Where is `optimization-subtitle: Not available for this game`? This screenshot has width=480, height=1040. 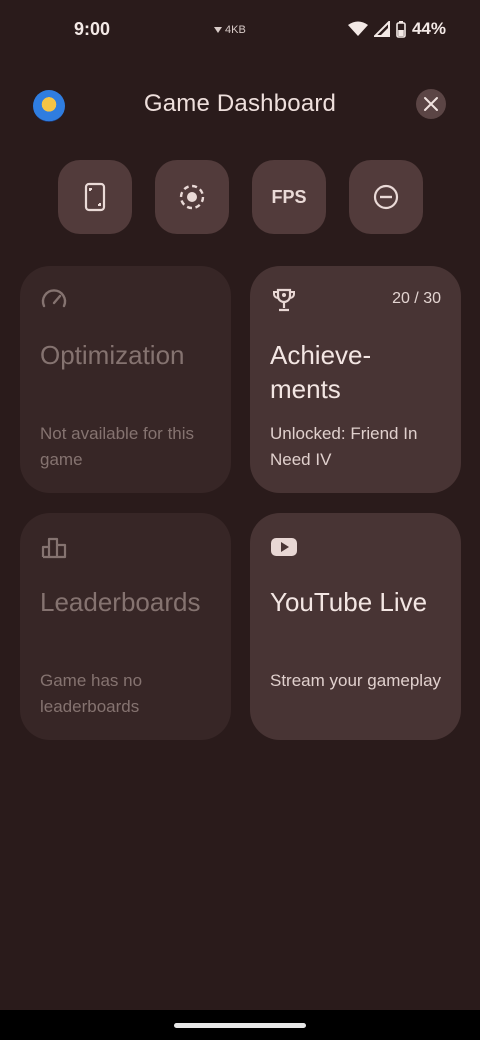 optimization-subtitle: Not available for this game is located at coordinates (117, 446).